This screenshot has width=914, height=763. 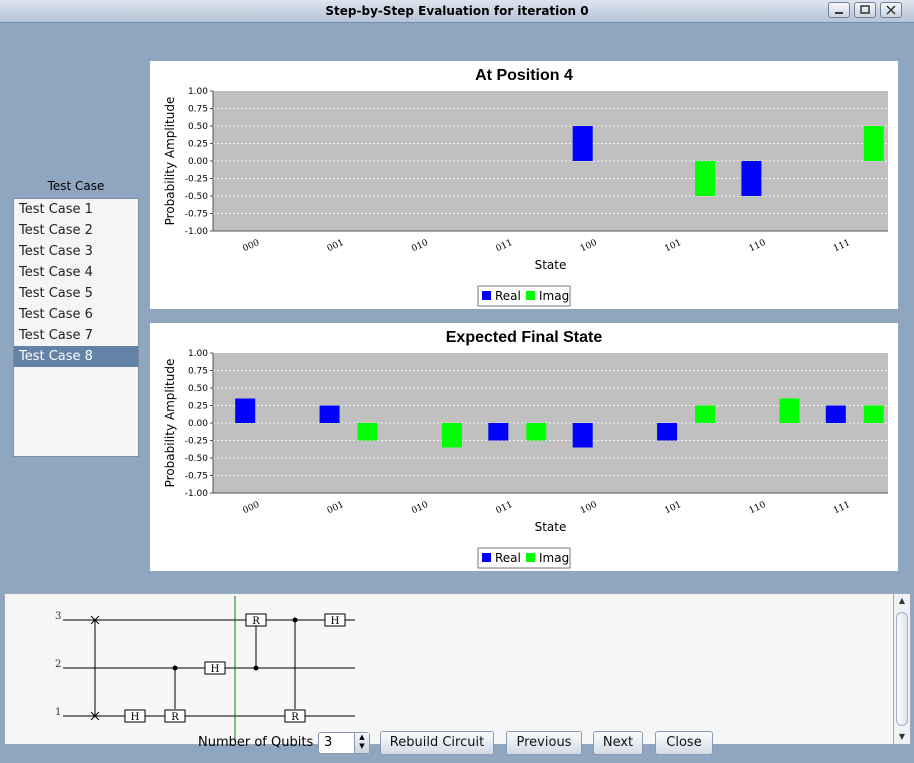 What do you see at coordinates (344, 743) in the screenshot?
I see `qubits-spinner: 3 ▲ ▼` at bounding box center [344, 743].